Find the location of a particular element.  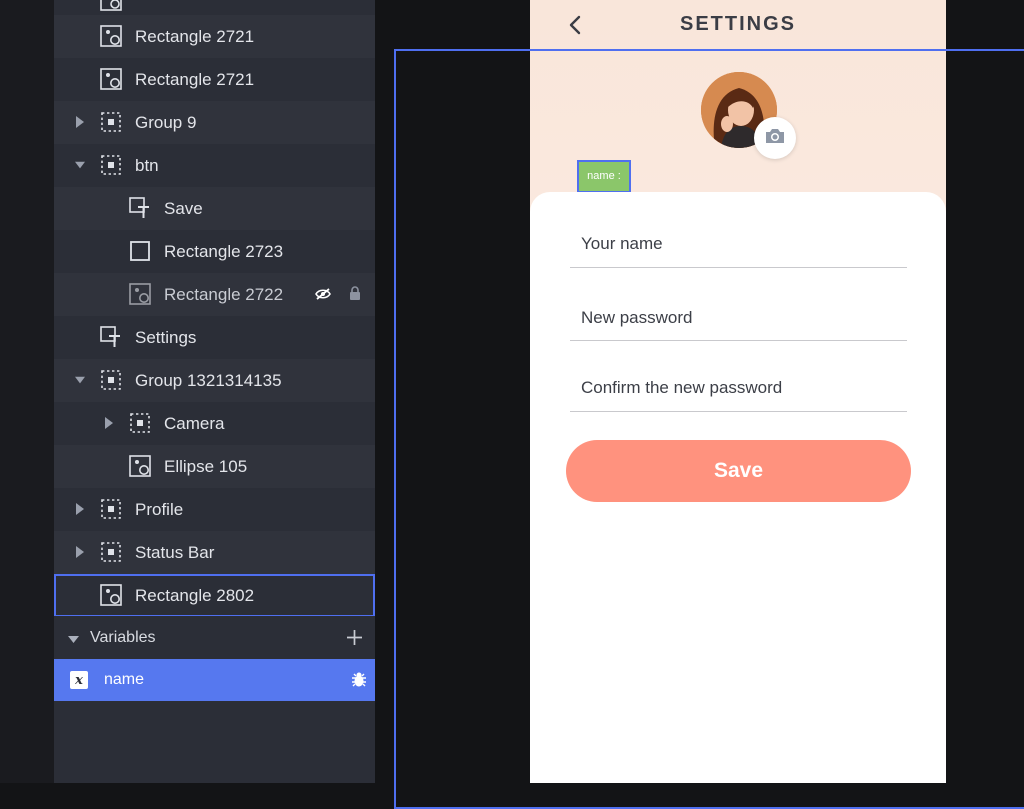

your-name-label: Your name is located at coordinates (622, 243).